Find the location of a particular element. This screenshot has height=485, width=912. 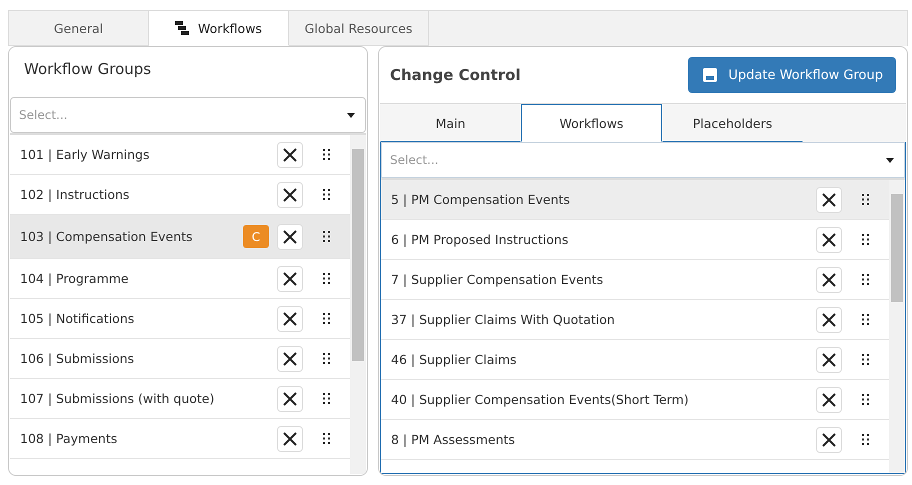

item-label: 101 | Early Warnings is located at coordinates (85, 154).